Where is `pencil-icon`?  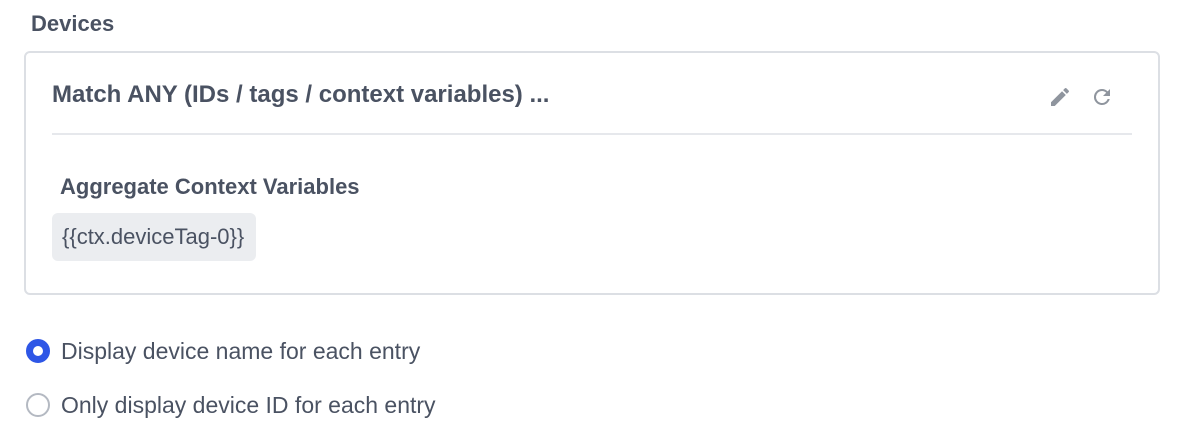
pencil-icon is located at coordinates (1060, 97).